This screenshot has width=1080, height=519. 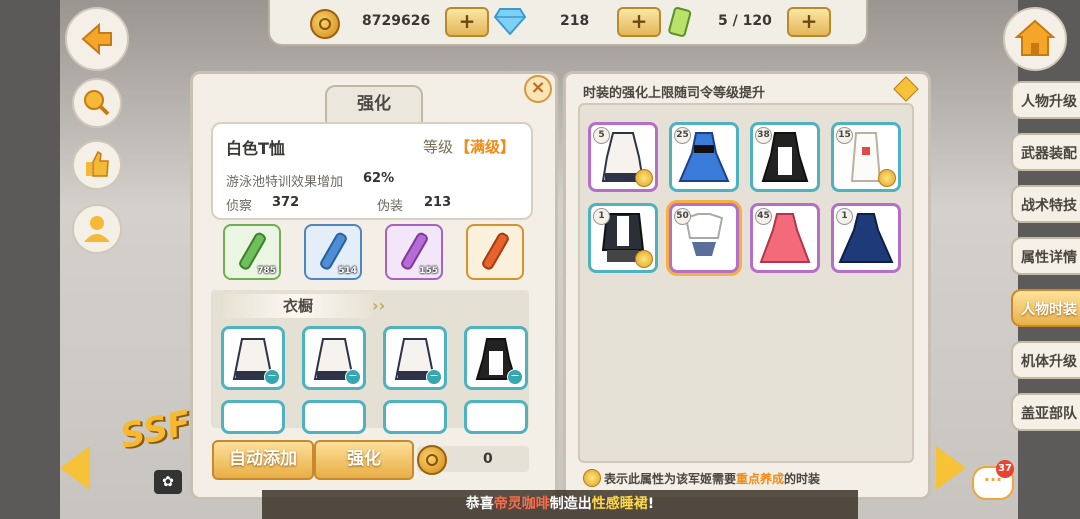 I want to click on stat-disguise-label: 伪装, so click(x=390, y=206).